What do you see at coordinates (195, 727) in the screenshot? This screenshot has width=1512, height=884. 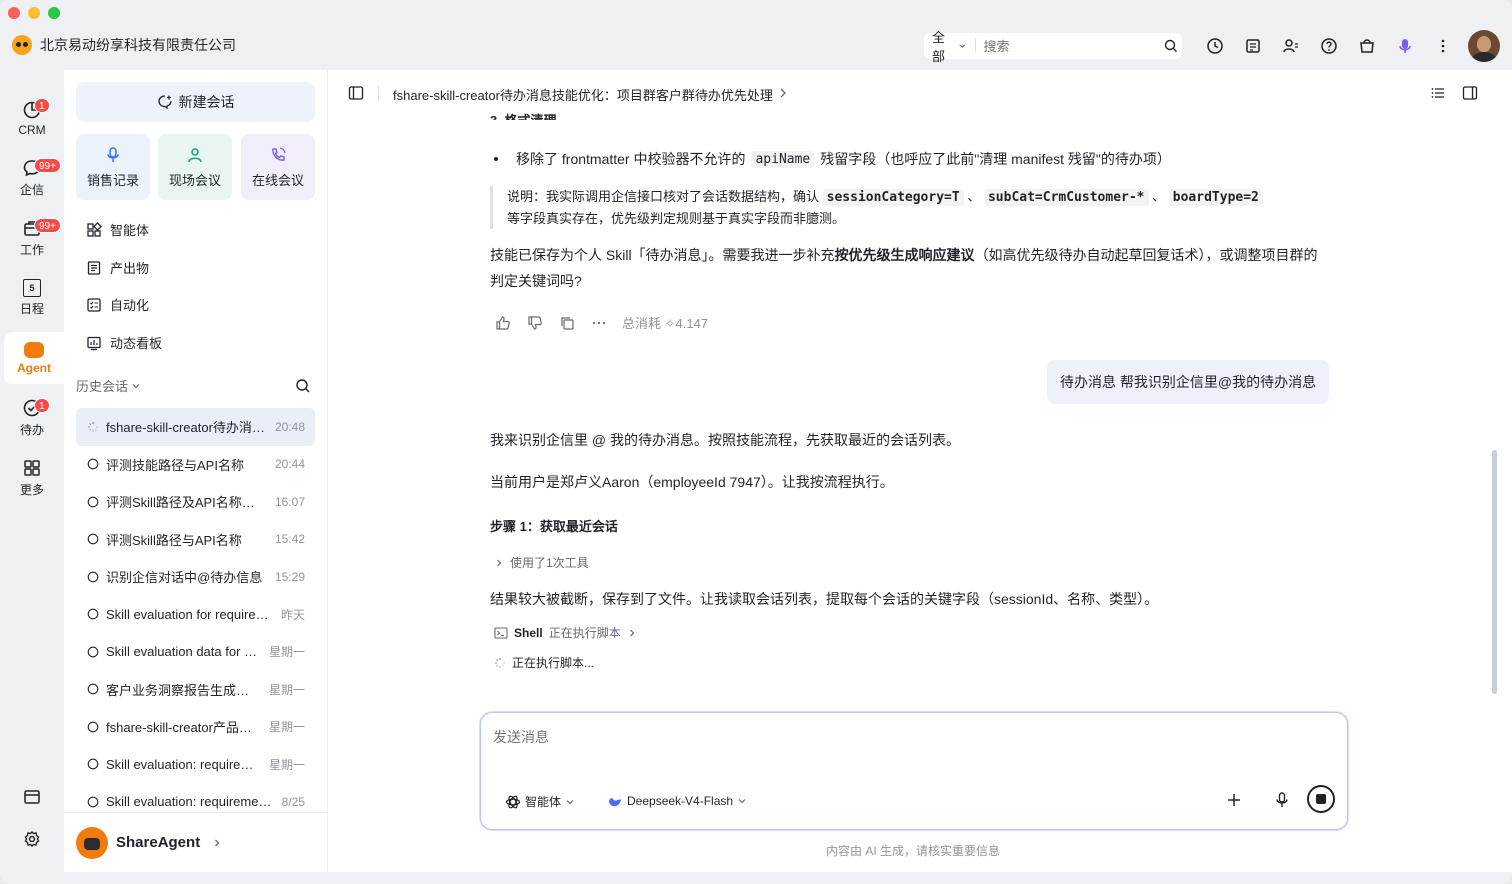 I see `history-item: fshare-skill-creator产品技能 星期一` at bounding box center [195, 727].